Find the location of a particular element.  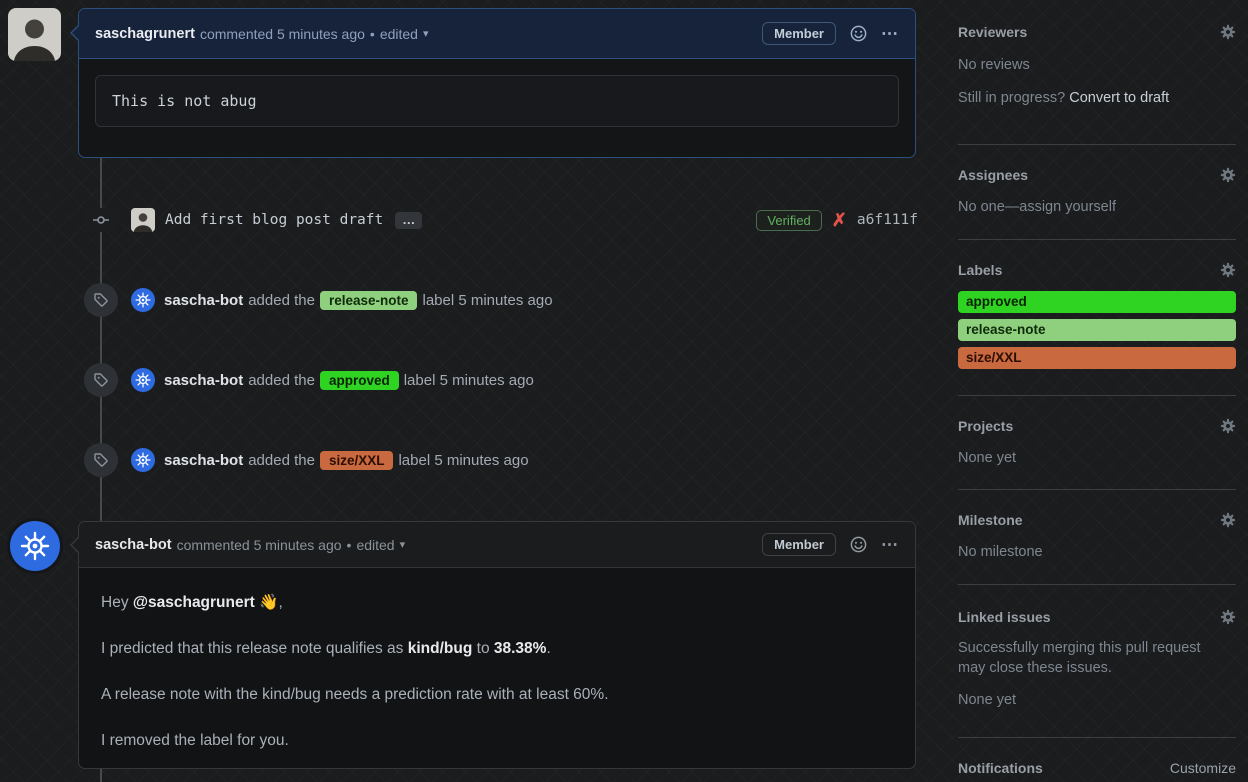

check-failure-icon: ✗ is located at coordinates (839, 220).